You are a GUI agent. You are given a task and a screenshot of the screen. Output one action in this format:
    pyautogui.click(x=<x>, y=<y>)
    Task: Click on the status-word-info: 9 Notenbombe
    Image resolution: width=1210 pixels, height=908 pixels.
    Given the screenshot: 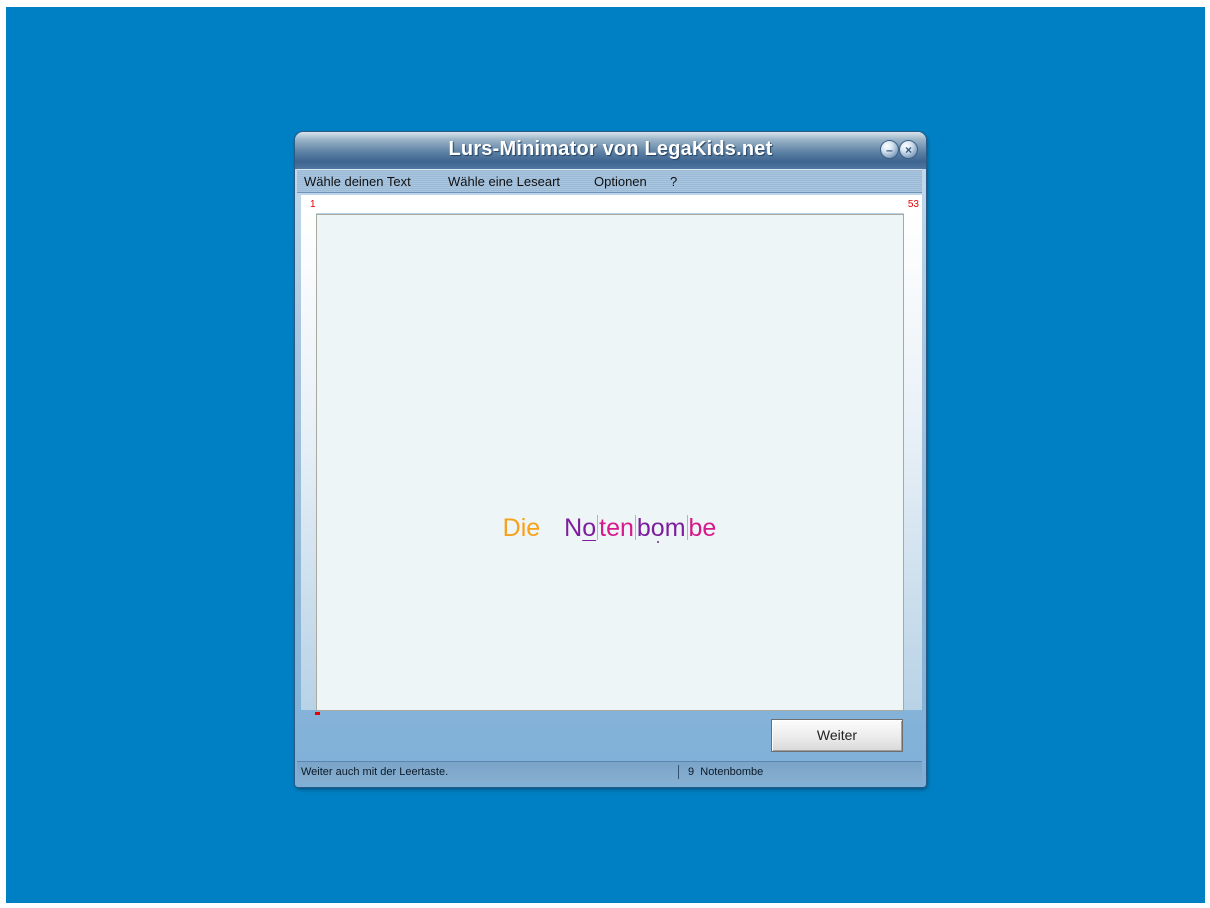 What is the action you would take?
    pyautogui.click(x=725, y=772)
    